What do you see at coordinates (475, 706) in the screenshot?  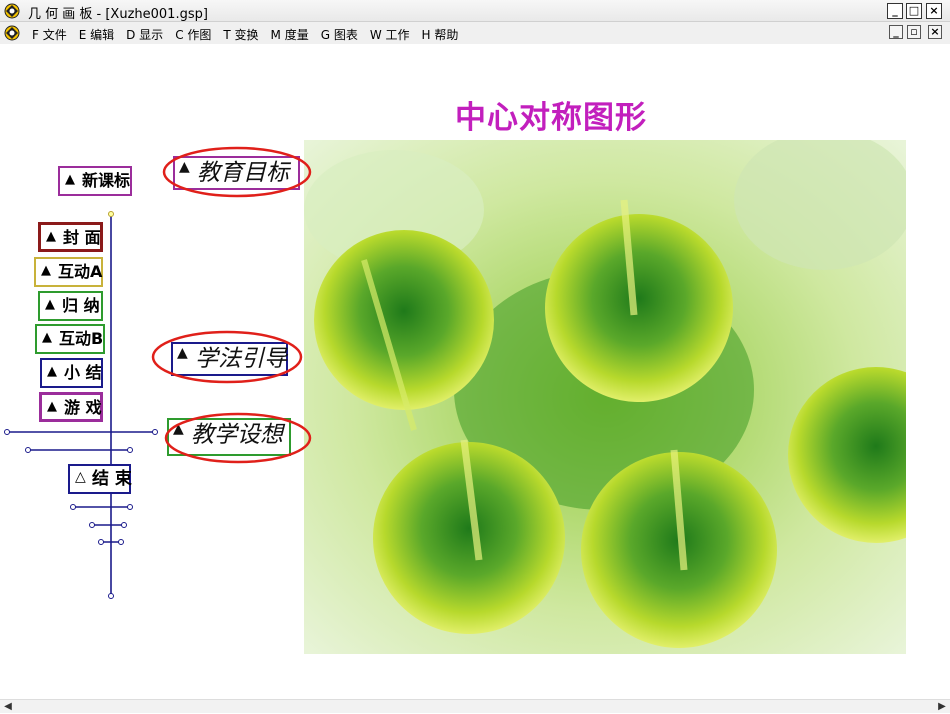 I see `horizontal-scrollbar: ◀ ▶` at bounding box center [475, 706].